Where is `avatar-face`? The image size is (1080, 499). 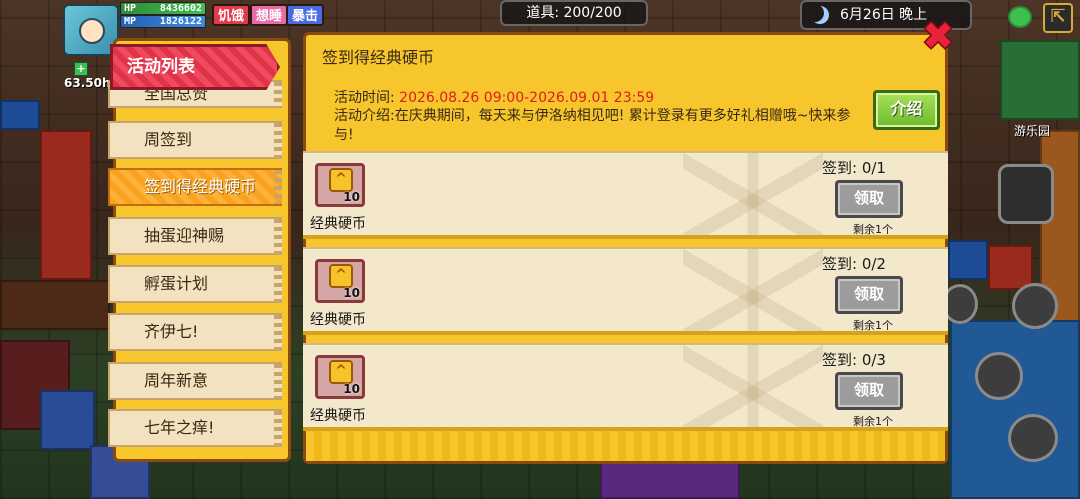 avatar-face is located at coordinates (92, 31).